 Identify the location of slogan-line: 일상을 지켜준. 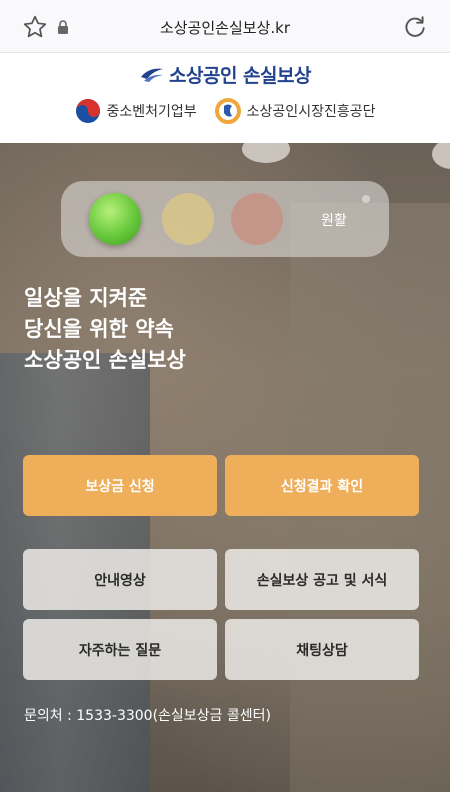
(86, 298).